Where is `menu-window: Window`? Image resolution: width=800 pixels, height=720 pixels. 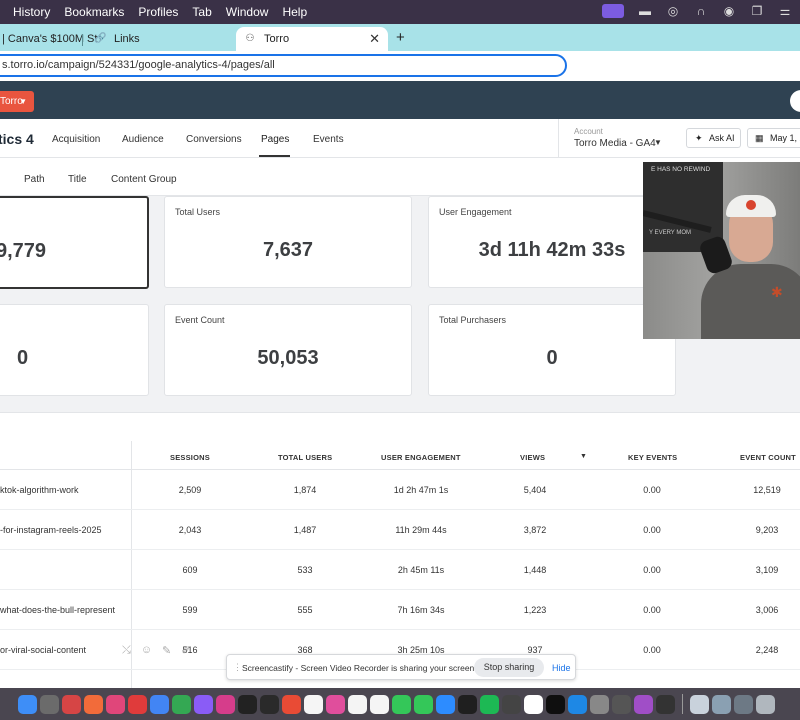 menu-window: Window is located at coordinates (247, 12).